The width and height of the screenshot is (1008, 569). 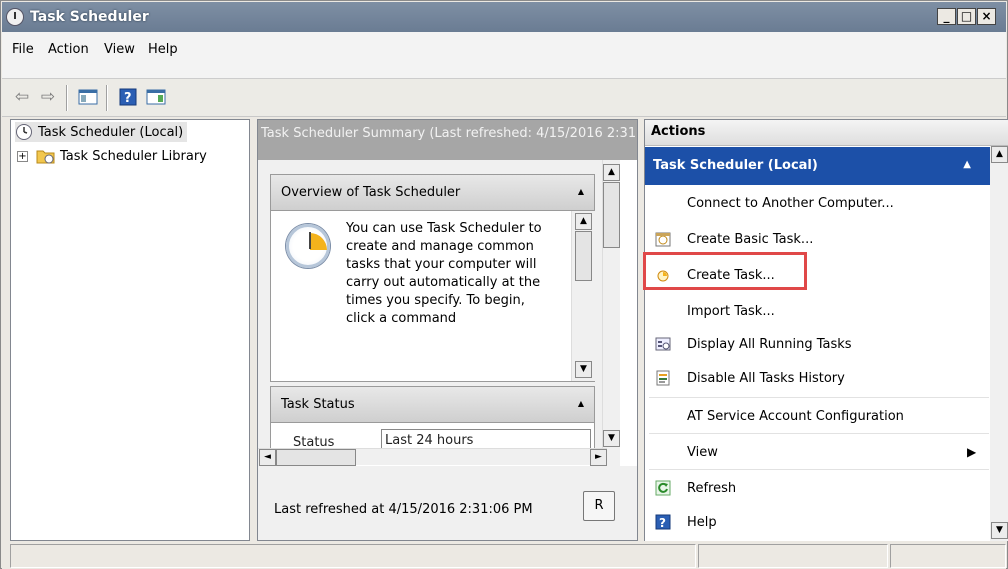 What do you see at coordinates (663, 239) in the screenshot?
I see `basic-task-icon` at bounding box center [663, 239].